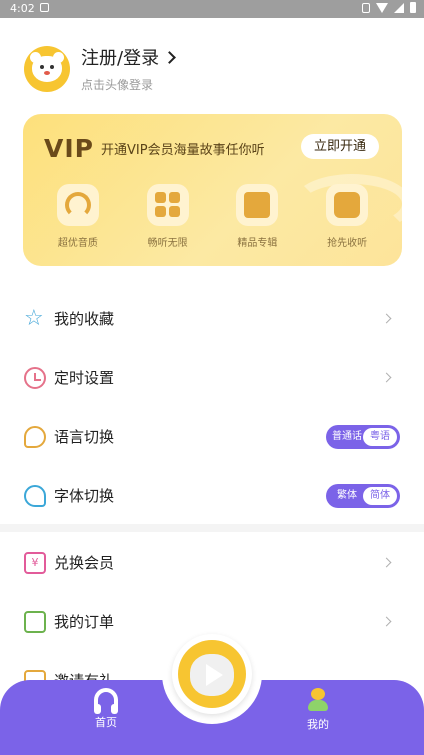 The width and height of the screenshot is (424, 755). I want to click on toggle-option-cantonese: 粤语, so click(380, 436).